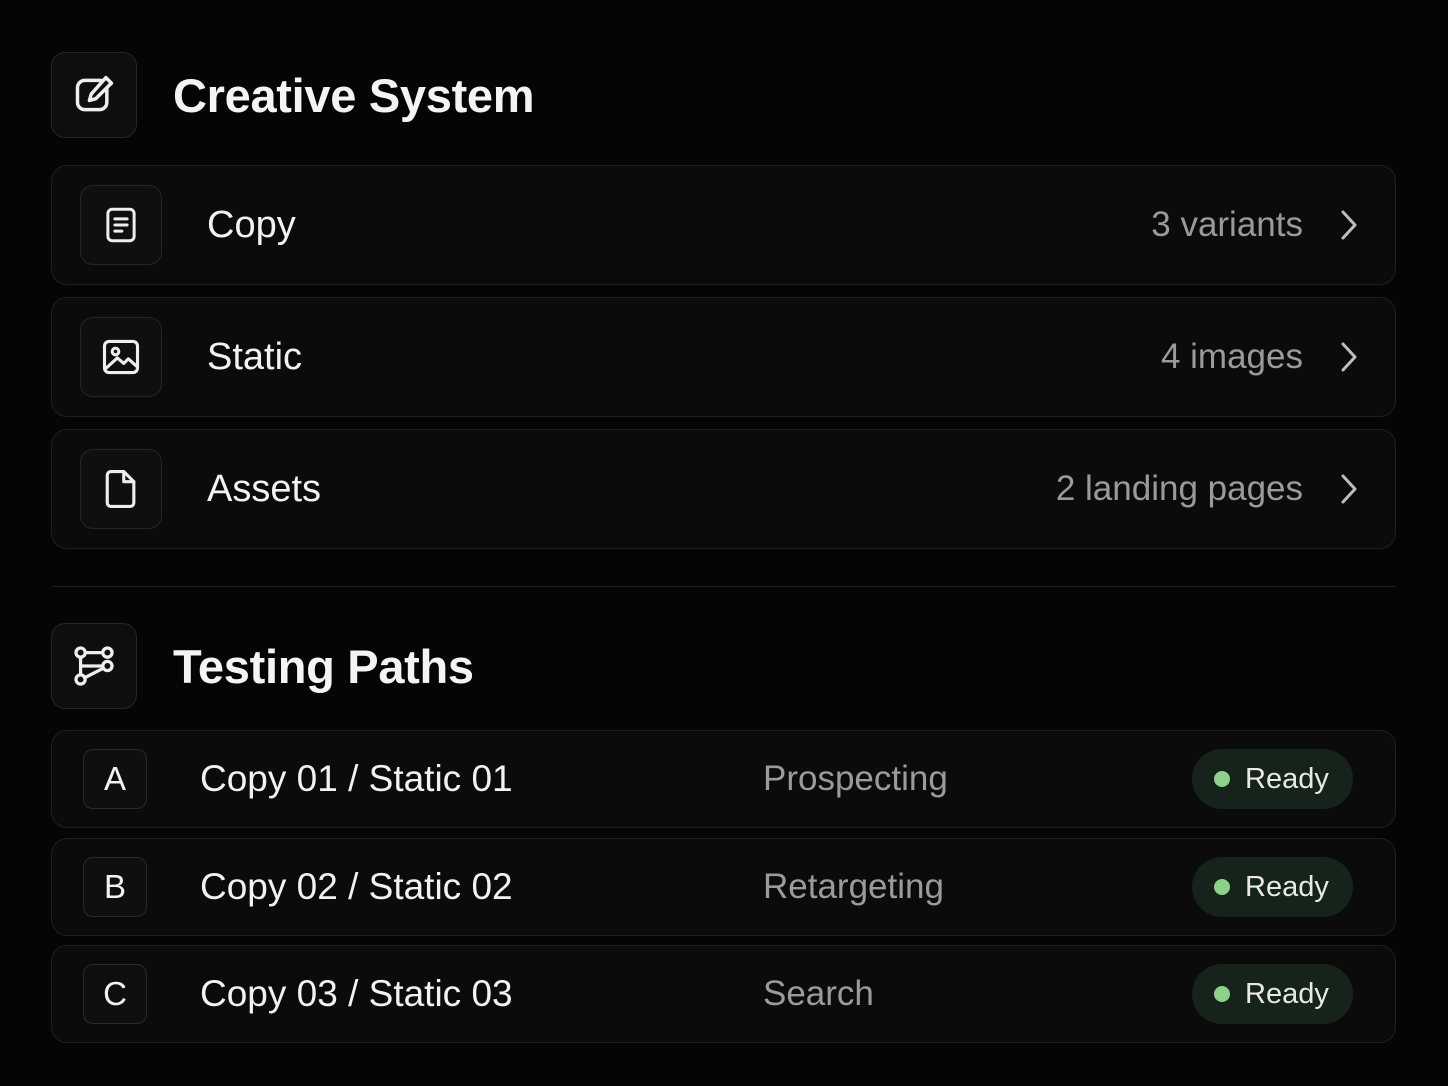 This screenshot has width=1448, height=1086. Describe the element at coordinates (121, 225) in the screenshot. I see `document-text-icon` at that location.